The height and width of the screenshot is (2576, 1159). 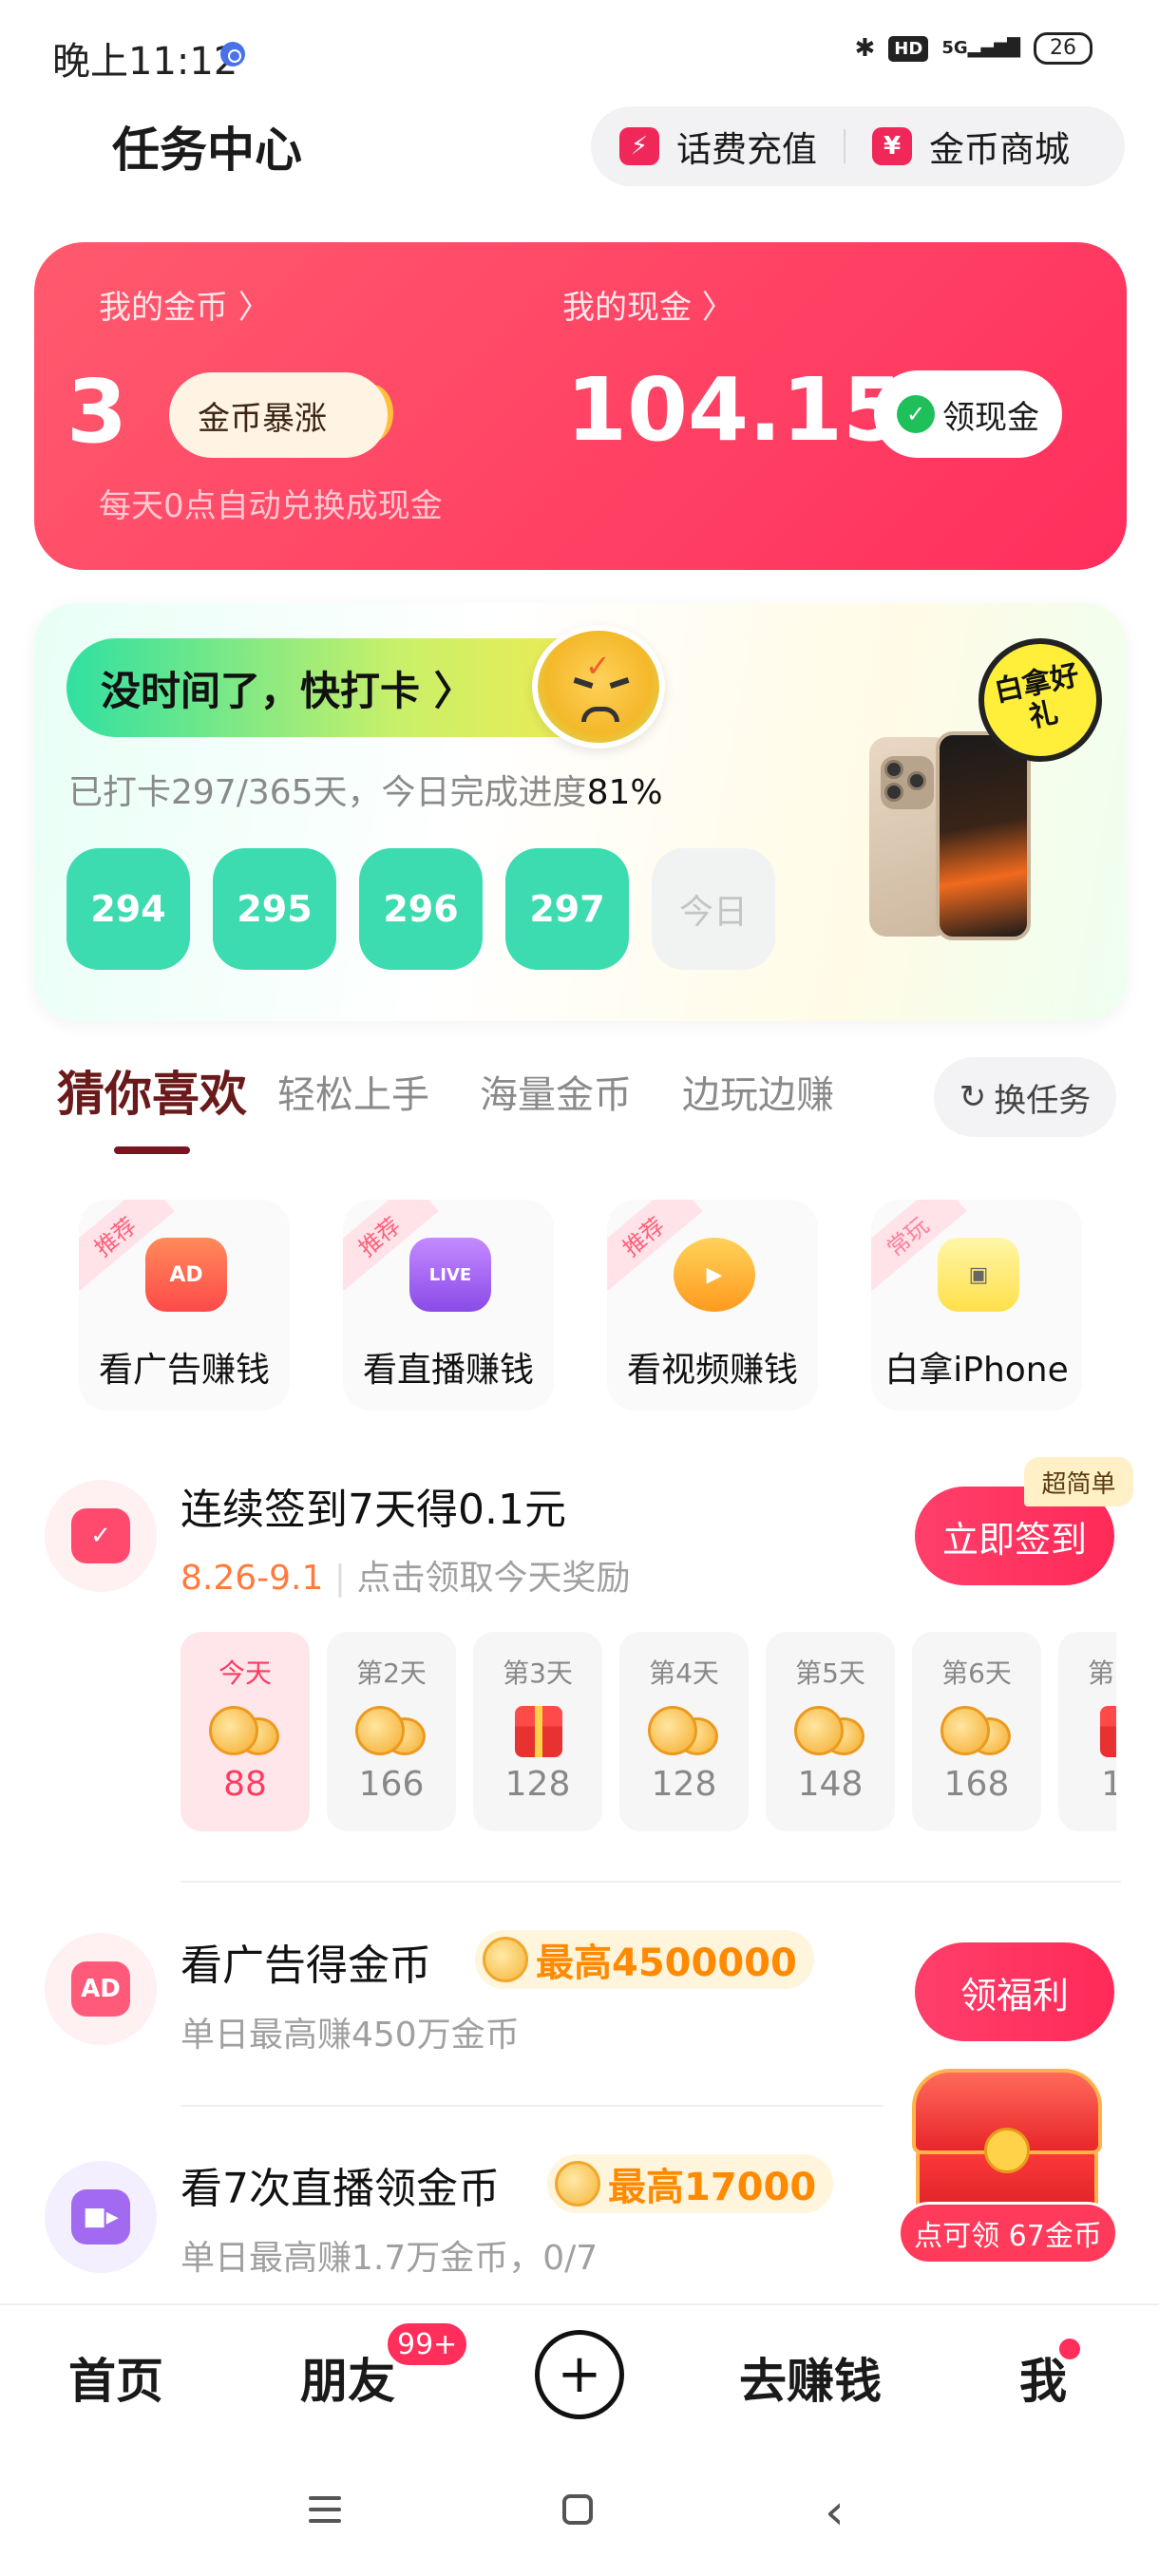 I want to click on checkin-day: 297, so click(x=567, y=909).